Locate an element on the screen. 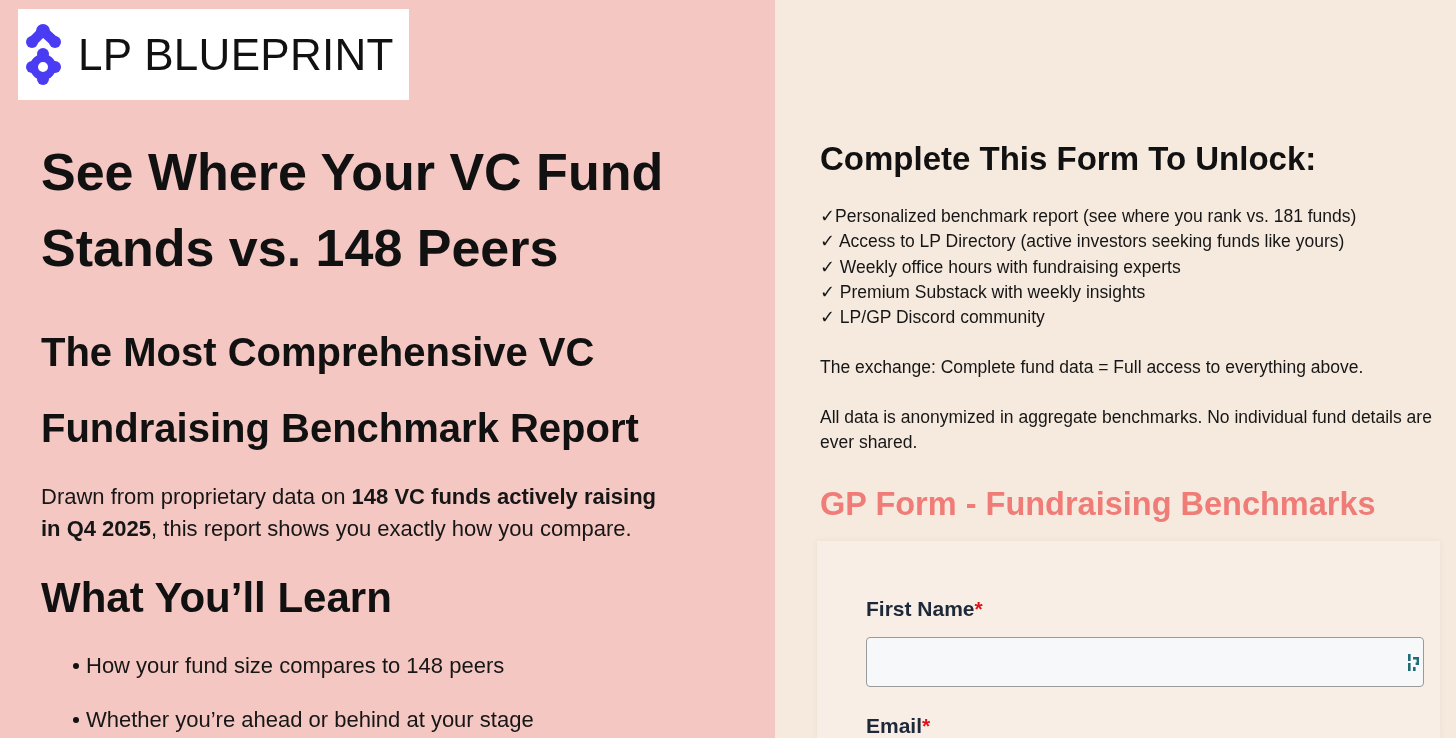 This screenshot has width=1456, height=738. benefit-item: ✓ Weekly office hours with fundraising experts is located at coordinates (1001, 267).